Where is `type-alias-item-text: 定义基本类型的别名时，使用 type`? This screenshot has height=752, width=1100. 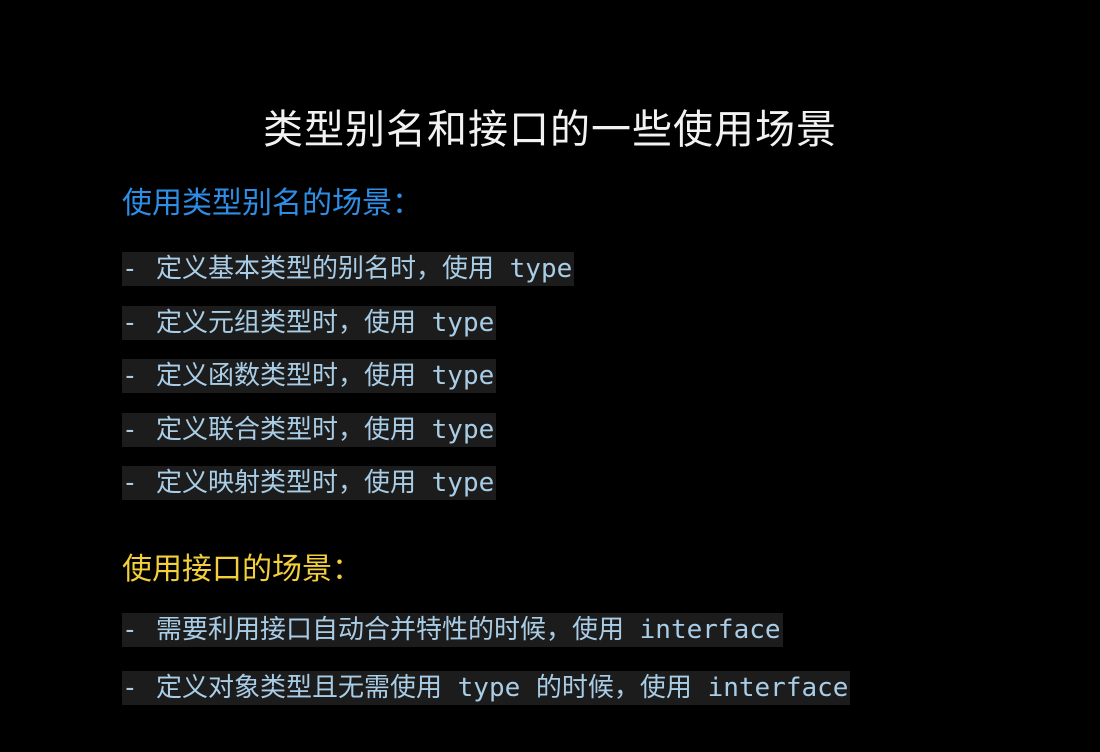
type-alias-item-text: 定义基本类型的别名时，使用 type is located at coordinates (364, 269).